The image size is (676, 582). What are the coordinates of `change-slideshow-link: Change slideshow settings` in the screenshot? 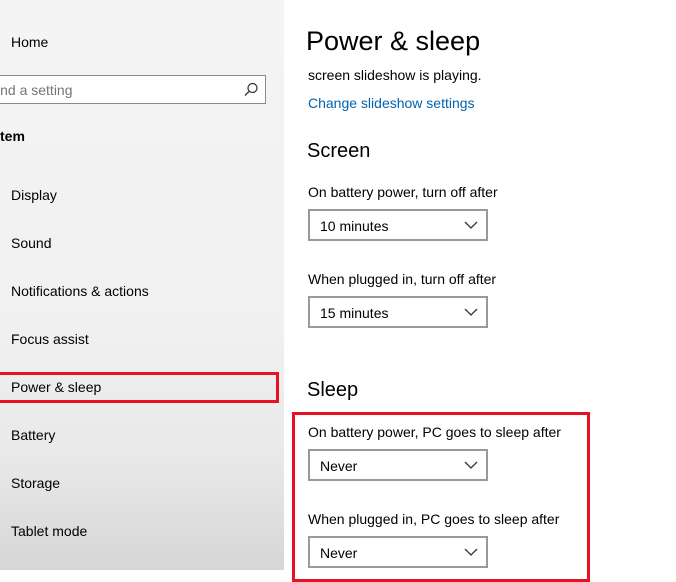 It's located at (391, 103).